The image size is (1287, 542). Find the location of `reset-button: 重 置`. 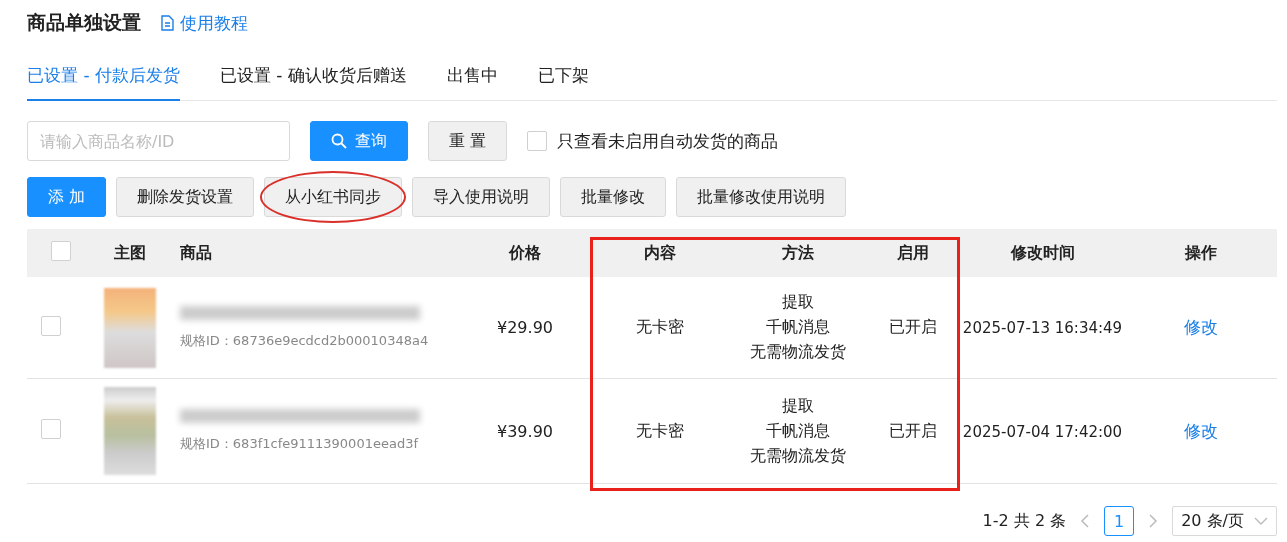

reset-button: 重 置 is located at coordinates (468, 141).